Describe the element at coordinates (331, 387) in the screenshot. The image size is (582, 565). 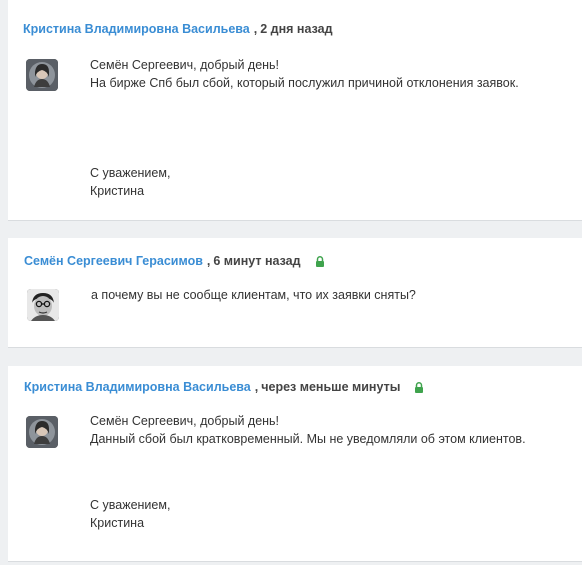
I see `comment-timestamp: через меньше минуты` at that location.